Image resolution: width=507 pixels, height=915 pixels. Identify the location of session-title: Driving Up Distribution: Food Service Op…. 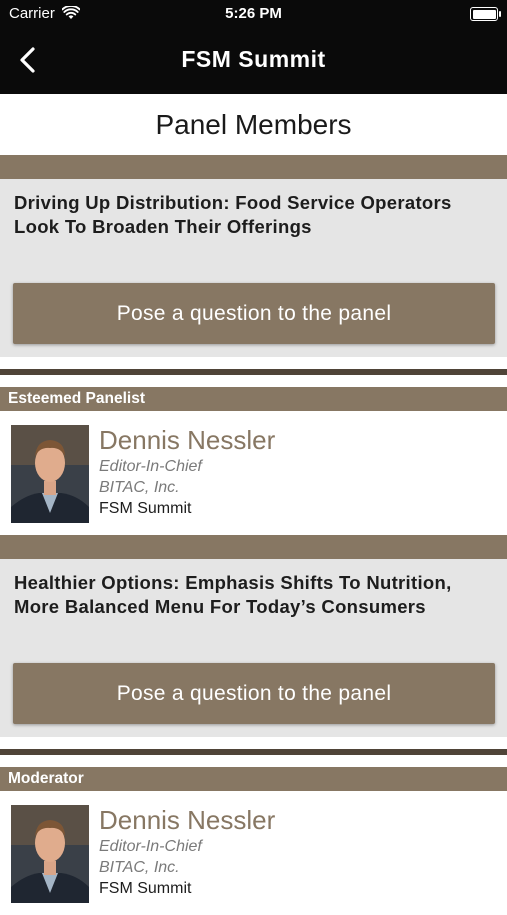
(233, 214).